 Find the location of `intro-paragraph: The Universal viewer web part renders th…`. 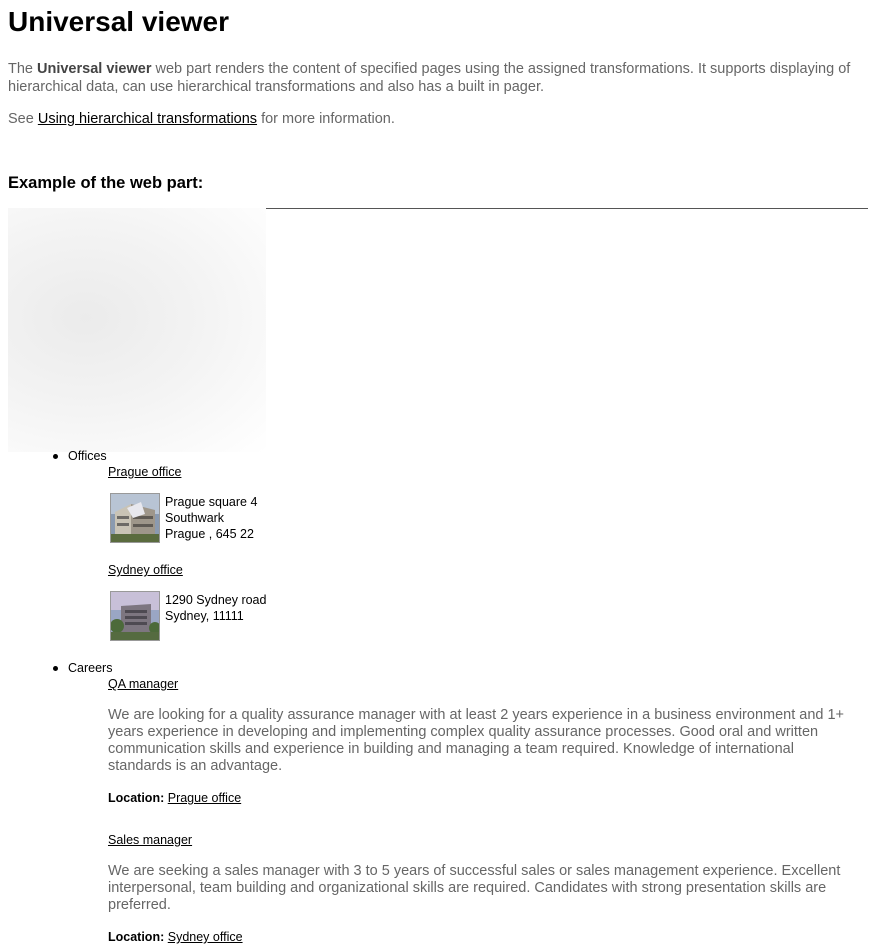

intro-paragraph: The Universal viewer web part renders th… is located at coordinates (438, 78).